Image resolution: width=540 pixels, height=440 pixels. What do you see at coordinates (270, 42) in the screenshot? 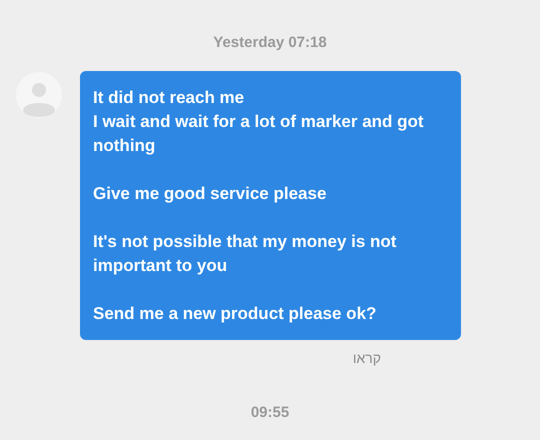
I see `timestamp: Yesterday 07:18` at bounding box center [270, 42].